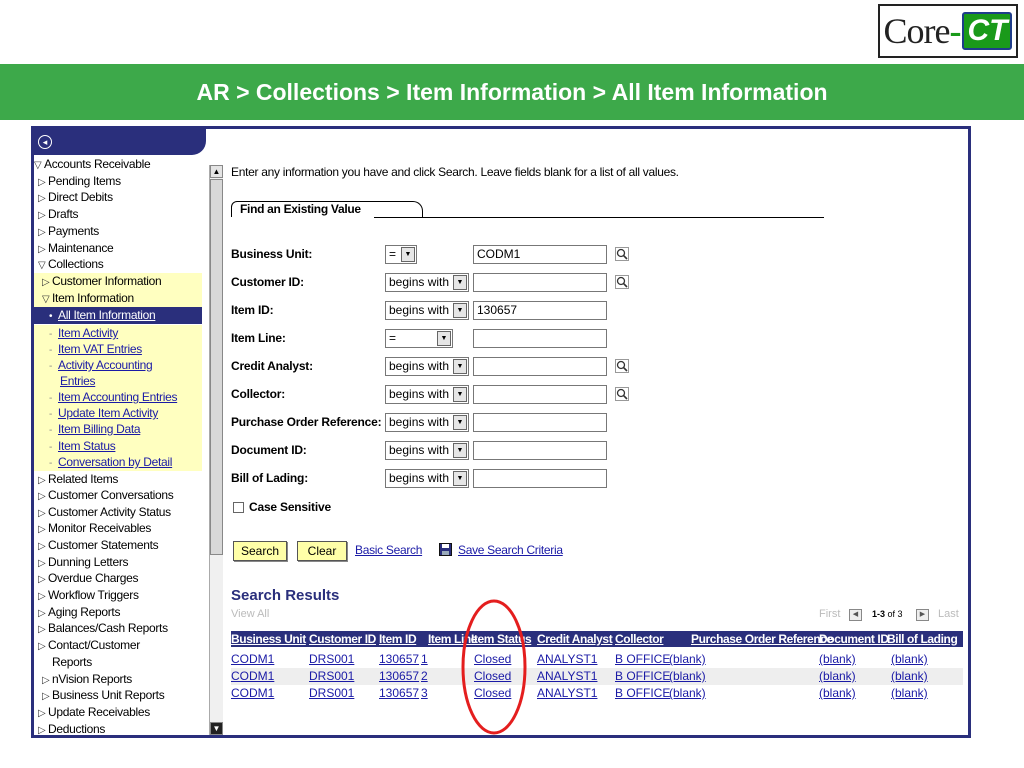 The image size is (1024, 768). Describe the element at coordinates (427, 394) in the screenshot. I see `collector-operator-select: begins with ▼` at that location.